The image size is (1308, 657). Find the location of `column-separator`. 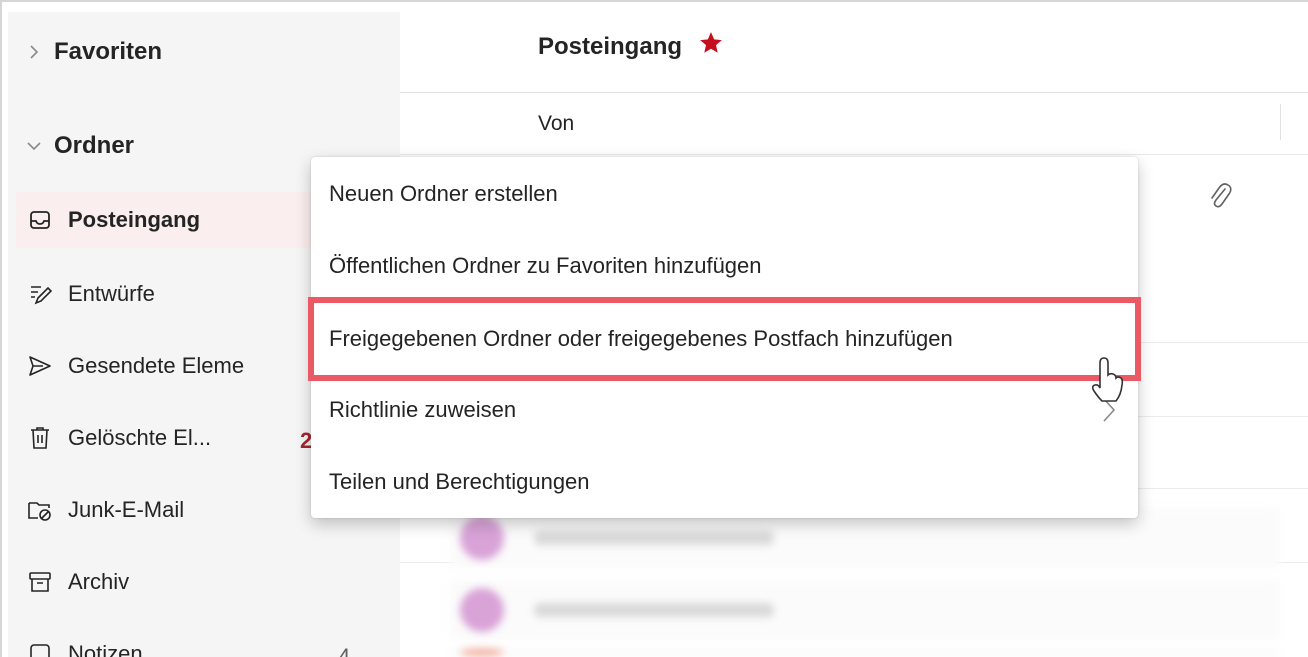

column-separator is located at coordinates (1280, 122).